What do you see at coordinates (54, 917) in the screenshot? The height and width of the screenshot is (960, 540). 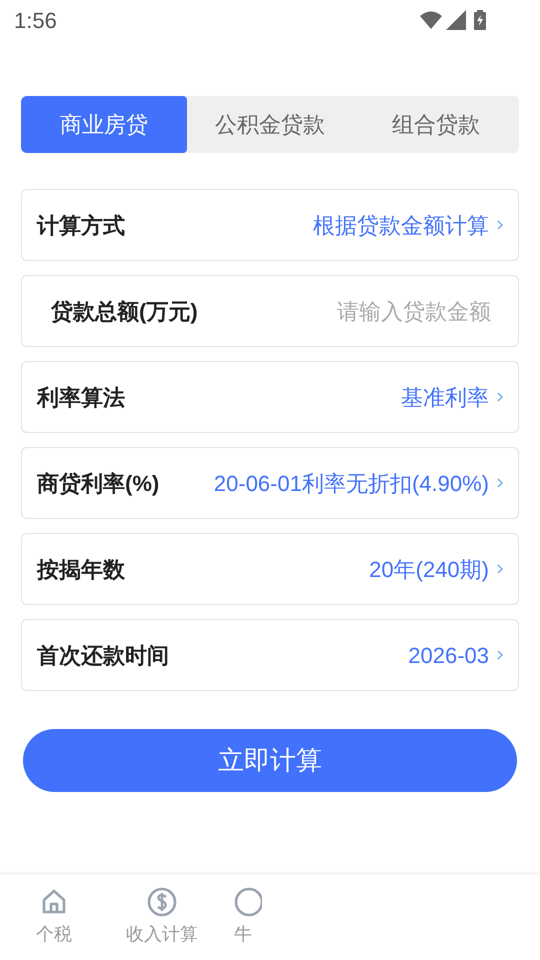 I see `nav-item: 个税` at bounding box center [54, 917].